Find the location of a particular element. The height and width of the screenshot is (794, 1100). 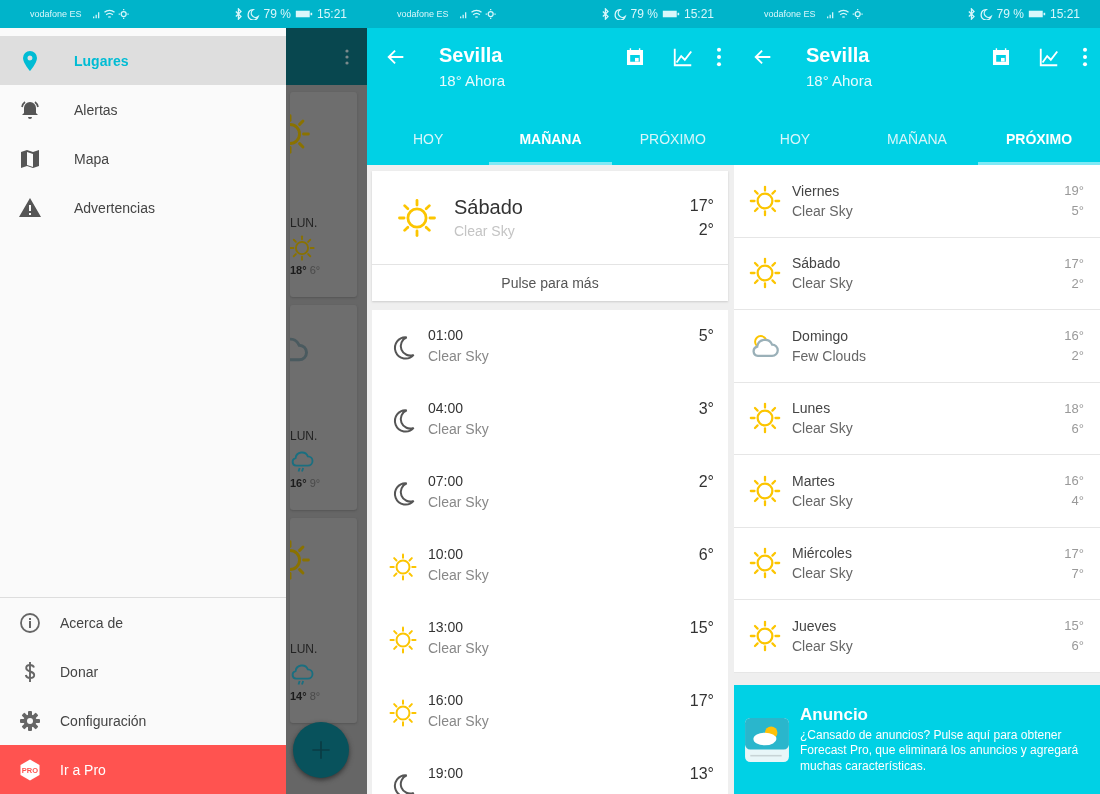

app-icon is located at coordinates (767, 739).